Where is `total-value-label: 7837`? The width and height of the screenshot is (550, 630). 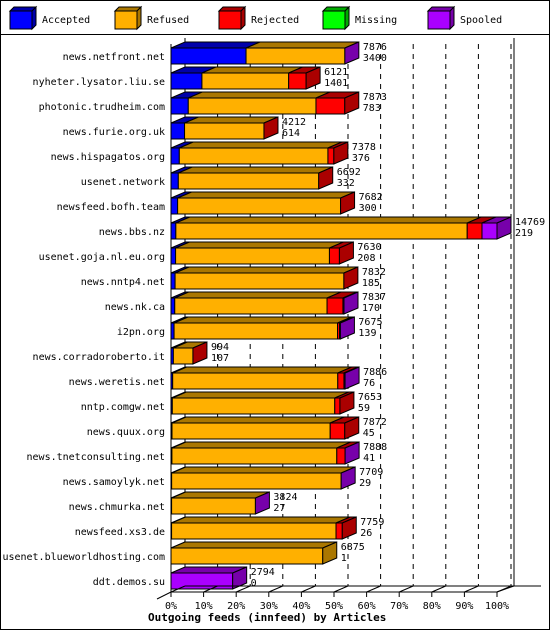
total-value-label: 7837 is located at coordinates (374, 297).